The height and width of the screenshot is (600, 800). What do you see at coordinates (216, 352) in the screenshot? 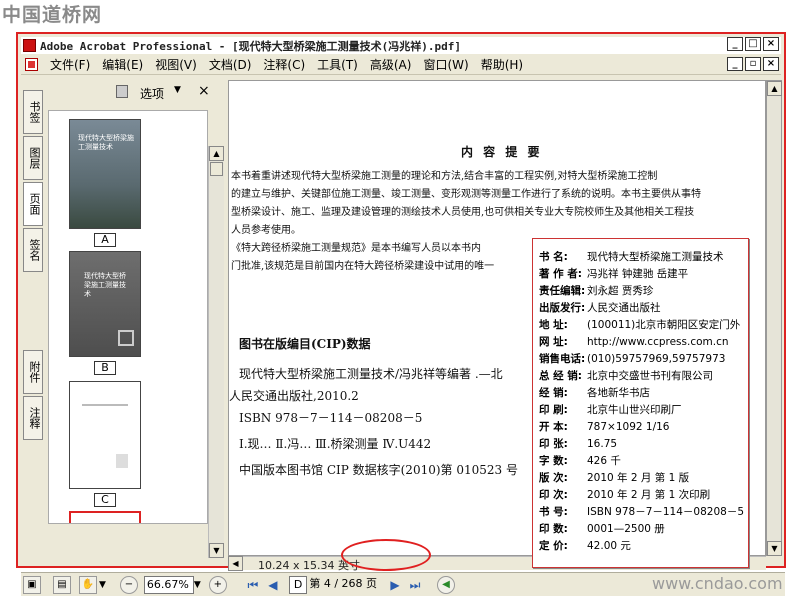
I see `thumbnail-scrollbar: ▲ ▼` at bounding box center [216, 352].